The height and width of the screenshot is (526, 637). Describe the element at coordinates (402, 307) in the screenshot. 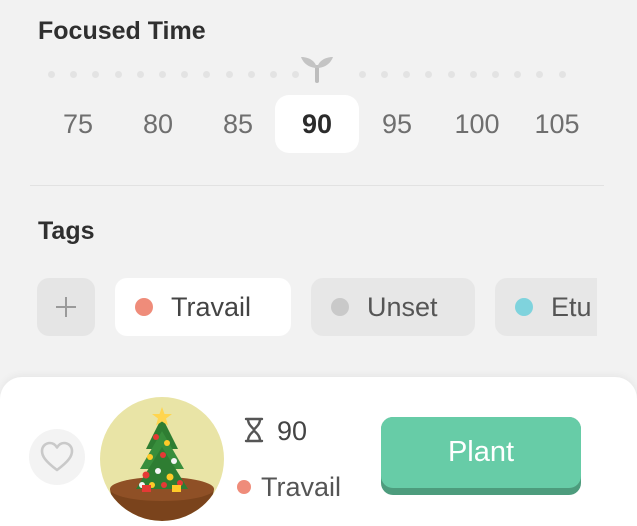

I see `tag-label: Unset` at that location.